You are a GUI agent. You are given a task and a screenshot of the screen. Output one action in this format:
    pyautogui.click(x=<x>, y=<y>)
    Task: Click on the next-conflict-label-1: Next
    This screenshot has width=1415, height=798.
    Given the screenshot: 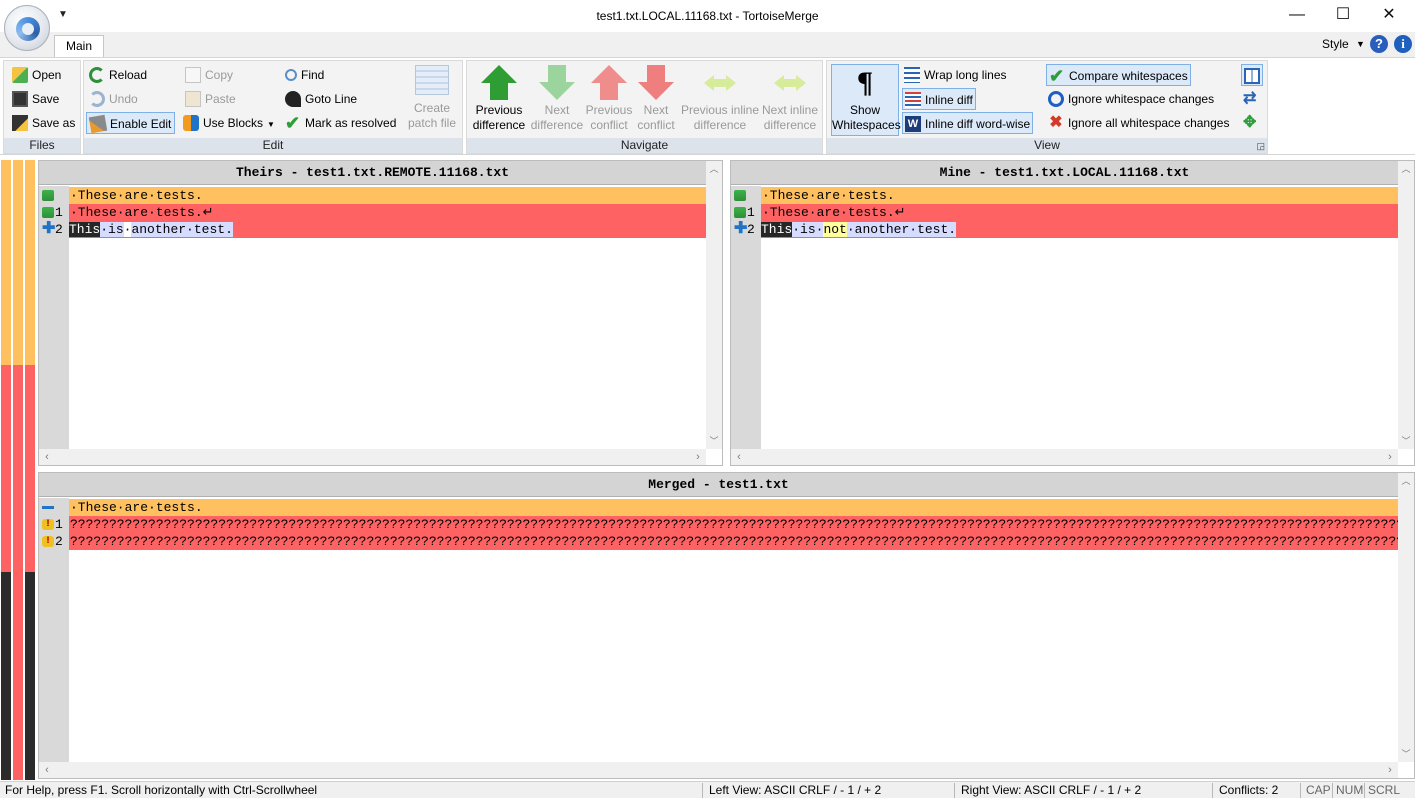 What is the action you would take?
    pyautogui.click(x=656, y=110)
    